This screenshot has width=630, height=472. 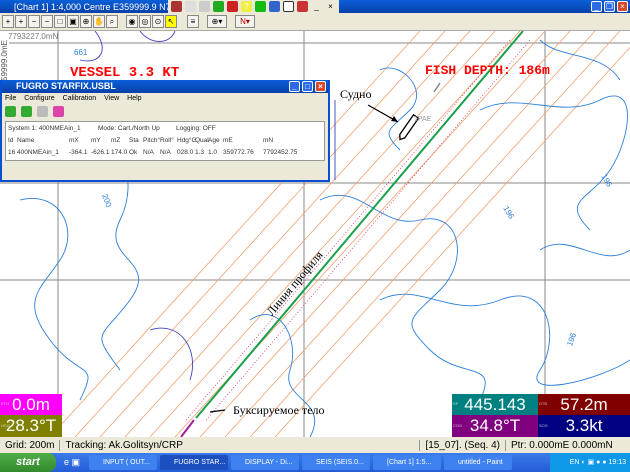 What do you see at coordinates (307, 86) in the screenshot?
I see `dialog-maximize-button: □` at bounding box center [307, 86].